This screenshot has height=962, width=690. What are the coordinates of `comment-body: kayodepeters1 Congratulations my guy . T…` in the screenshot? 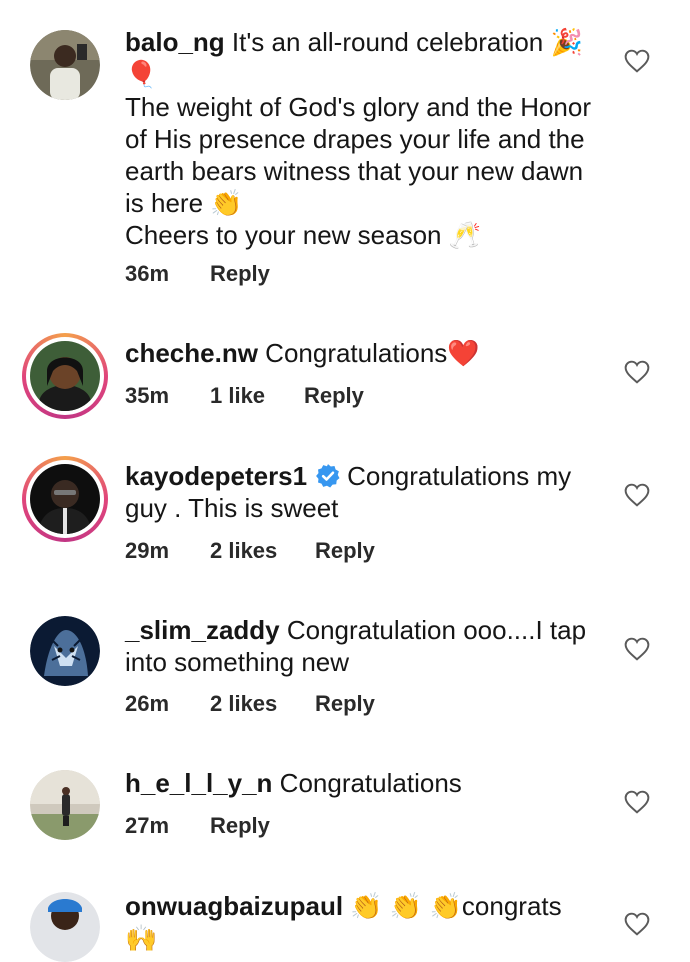 It's located at (360, 492).